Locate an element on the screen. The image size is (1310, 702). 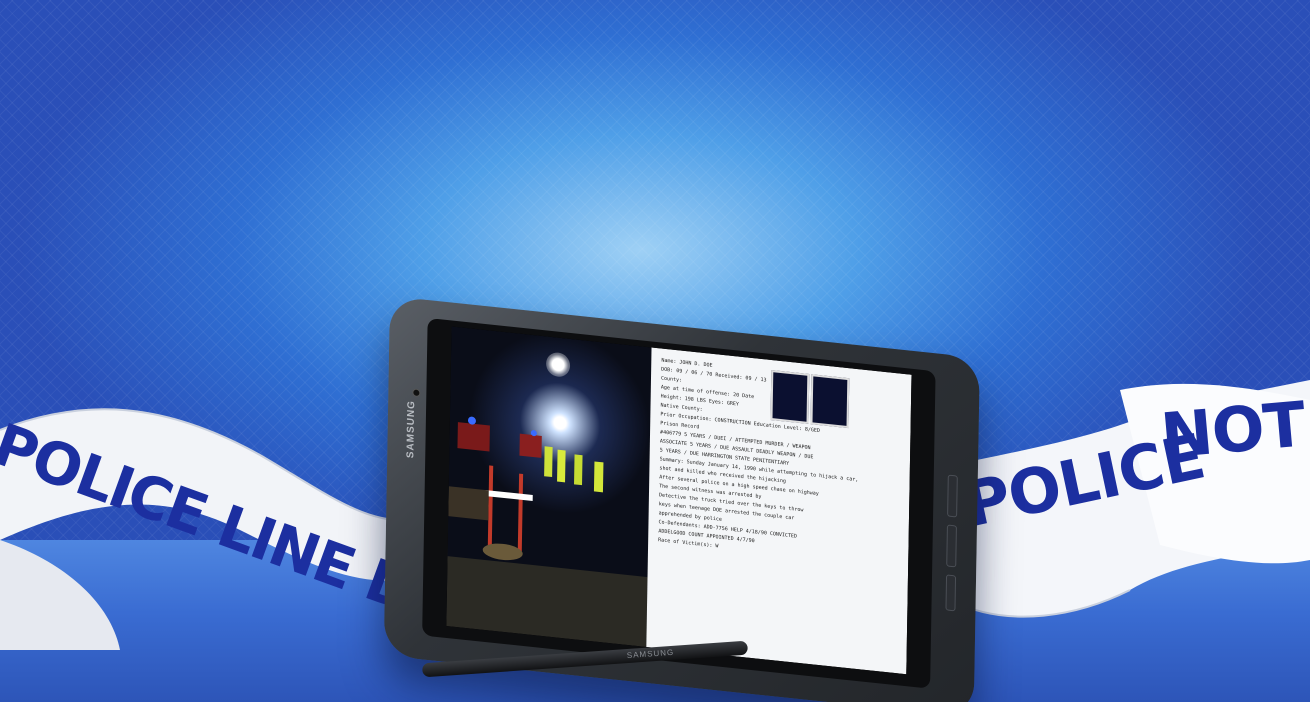
accident-scene-photo is located at coordinates (549, 486).